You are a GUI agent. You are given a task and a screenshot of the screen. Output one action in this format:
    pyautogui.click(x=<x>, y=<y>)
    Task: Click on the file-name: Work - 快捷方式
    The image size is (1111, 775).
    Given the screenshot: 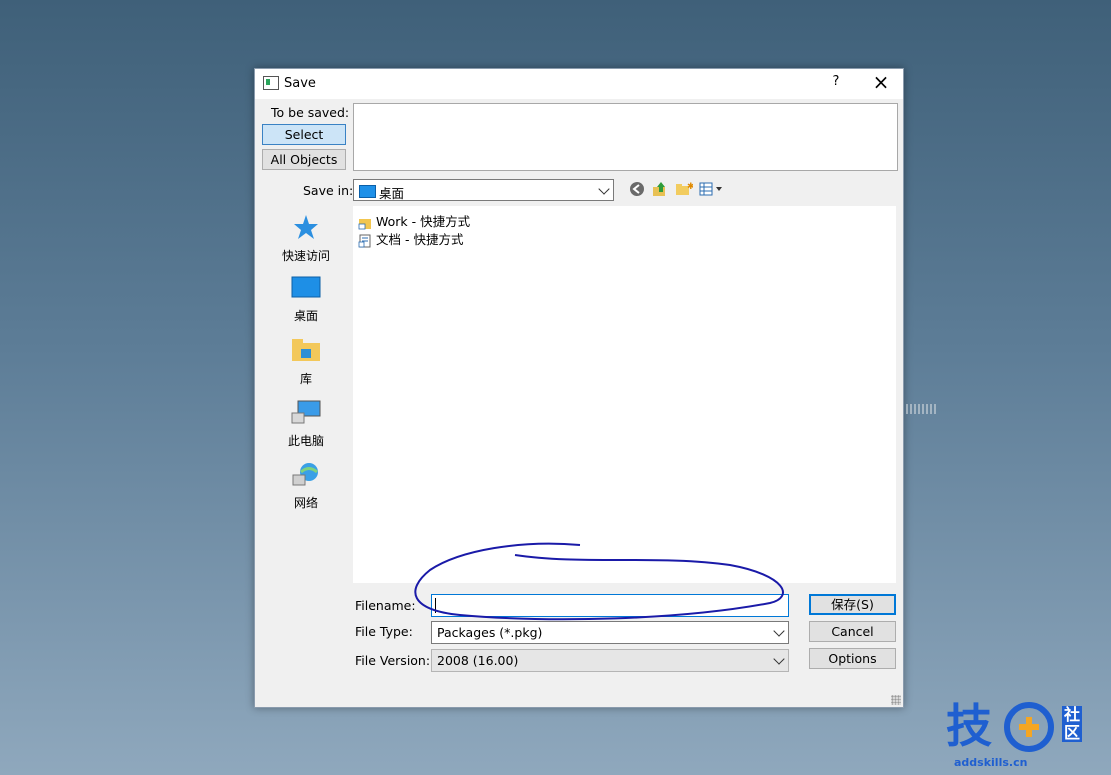 What is the action you would take?
    pyautogui.click(x=423, y=221)
    